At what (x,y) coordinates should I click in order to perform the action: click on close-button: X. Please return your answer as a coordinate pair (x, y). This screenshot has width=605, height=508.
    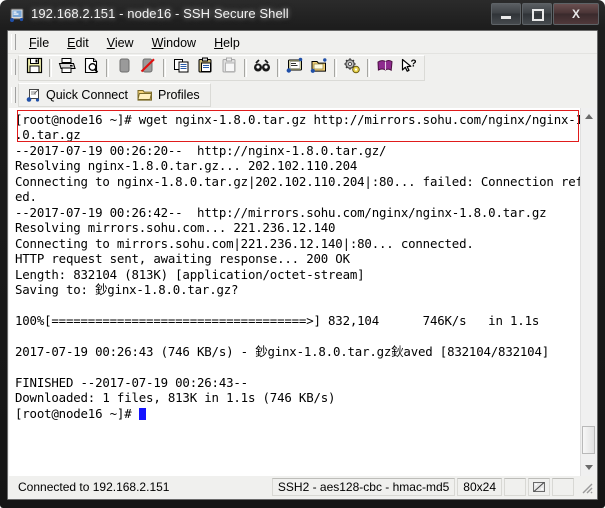
    Looking at the image, I should click on (576, 14).